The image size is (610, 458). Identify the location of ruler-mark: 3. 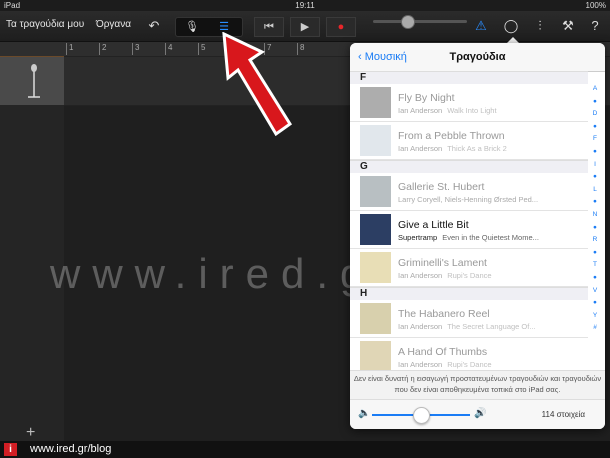
(135, 49).